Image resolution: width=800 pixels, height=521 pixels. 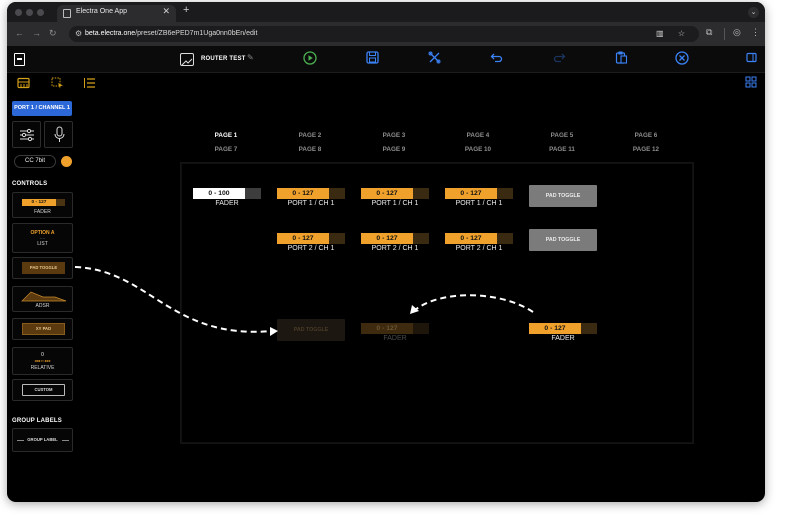 I want to click on sliders-button, so click(x=26, y=134).